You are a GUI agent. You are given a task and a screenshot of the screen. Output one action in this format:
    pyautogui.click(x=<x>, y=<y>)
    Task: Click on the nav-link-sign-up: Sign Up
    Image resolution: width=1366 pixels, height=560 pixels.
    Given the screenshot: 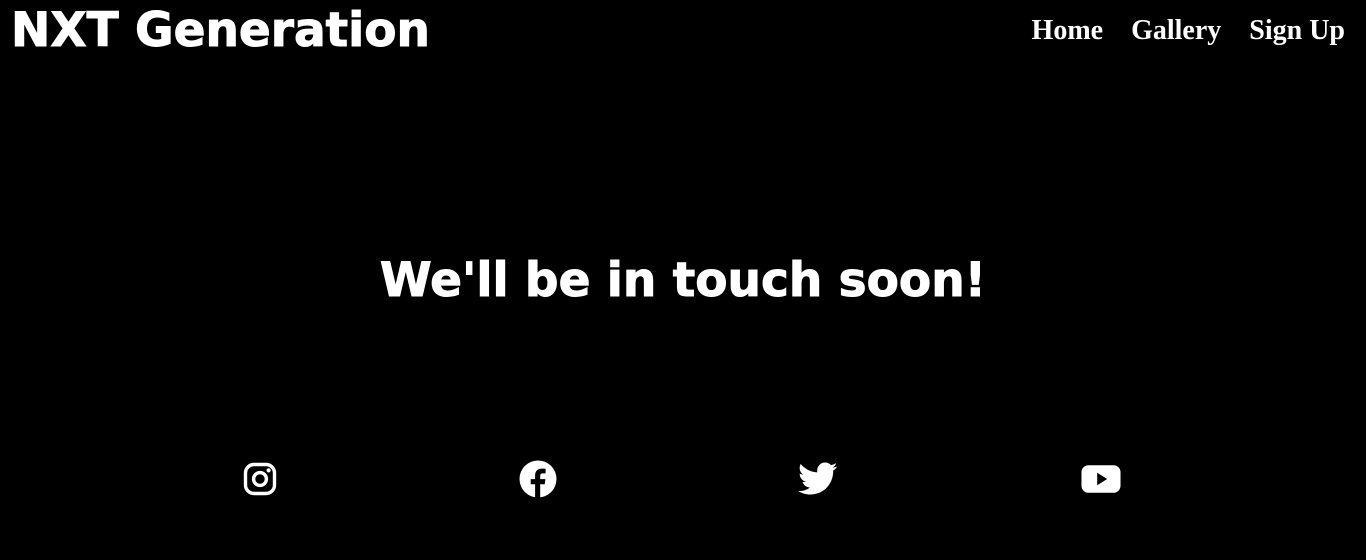 What is the action you would take?
    pyautogui.click(x=1297, y=31)
    